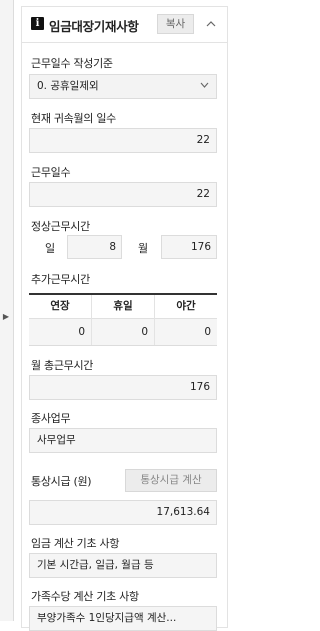 The image size is (320, 631). What do you see at coordinates (72, 63) in the screenshot?
I see `work-days-basis-label: 근무일수 작성기준` at bounding box center [72, 63].